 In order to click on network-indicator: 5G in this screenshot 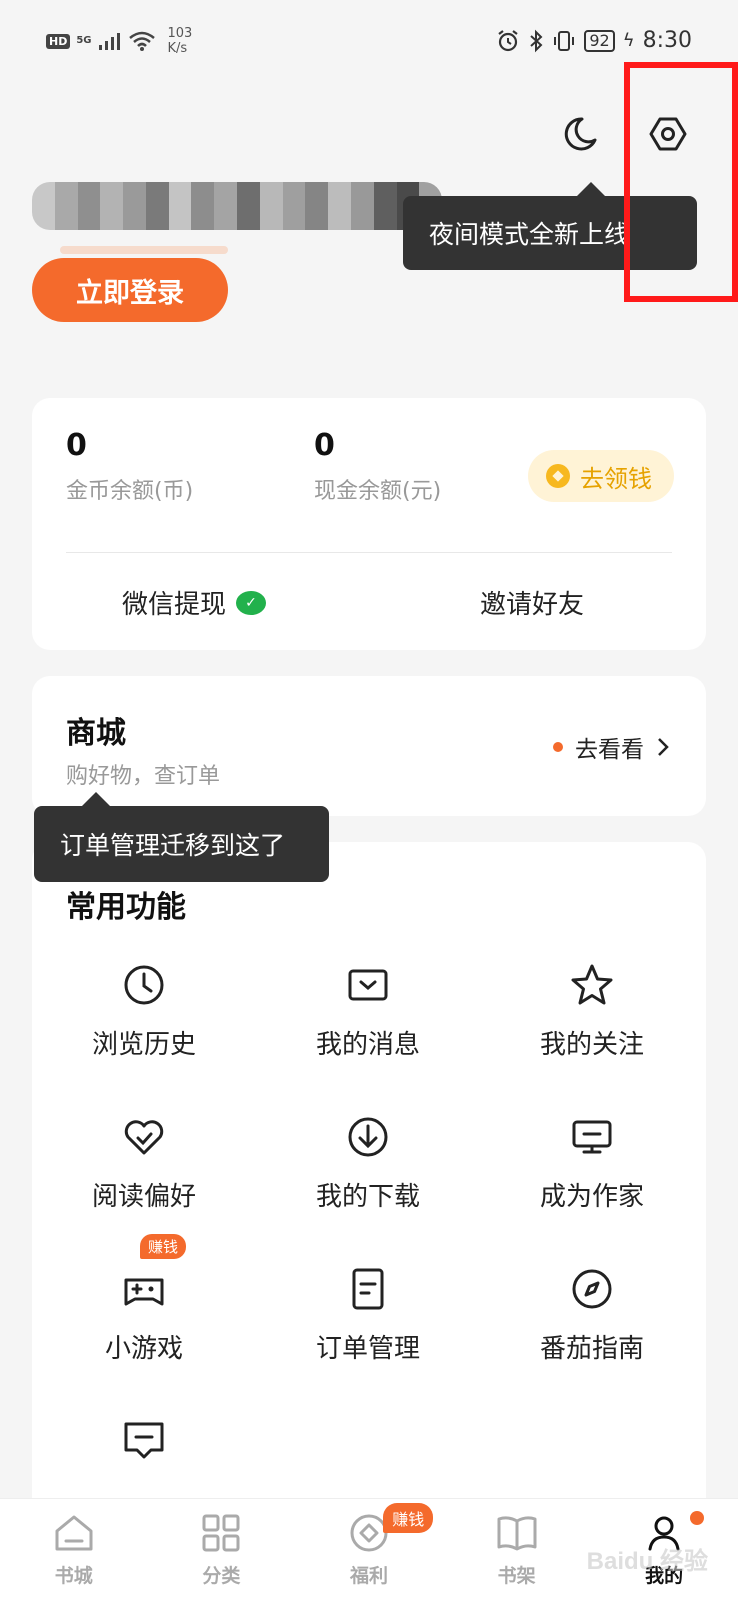, I will do `click(84, 40)`.